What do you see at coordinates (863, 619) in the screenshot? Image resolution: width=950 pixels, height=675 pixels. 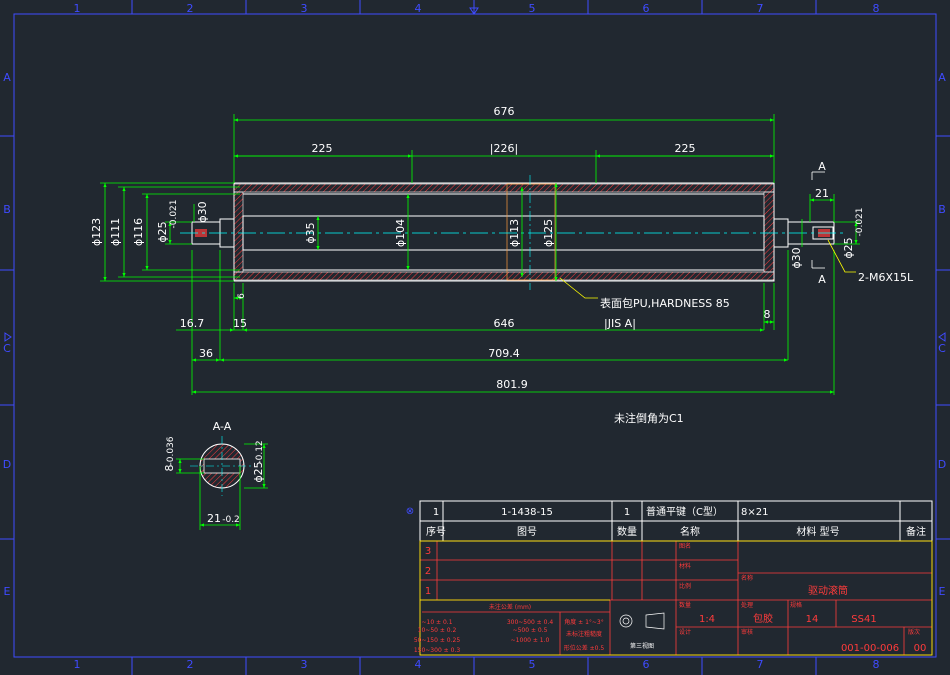 I see `standard-value: SS41` at bounding box center [863, 619].